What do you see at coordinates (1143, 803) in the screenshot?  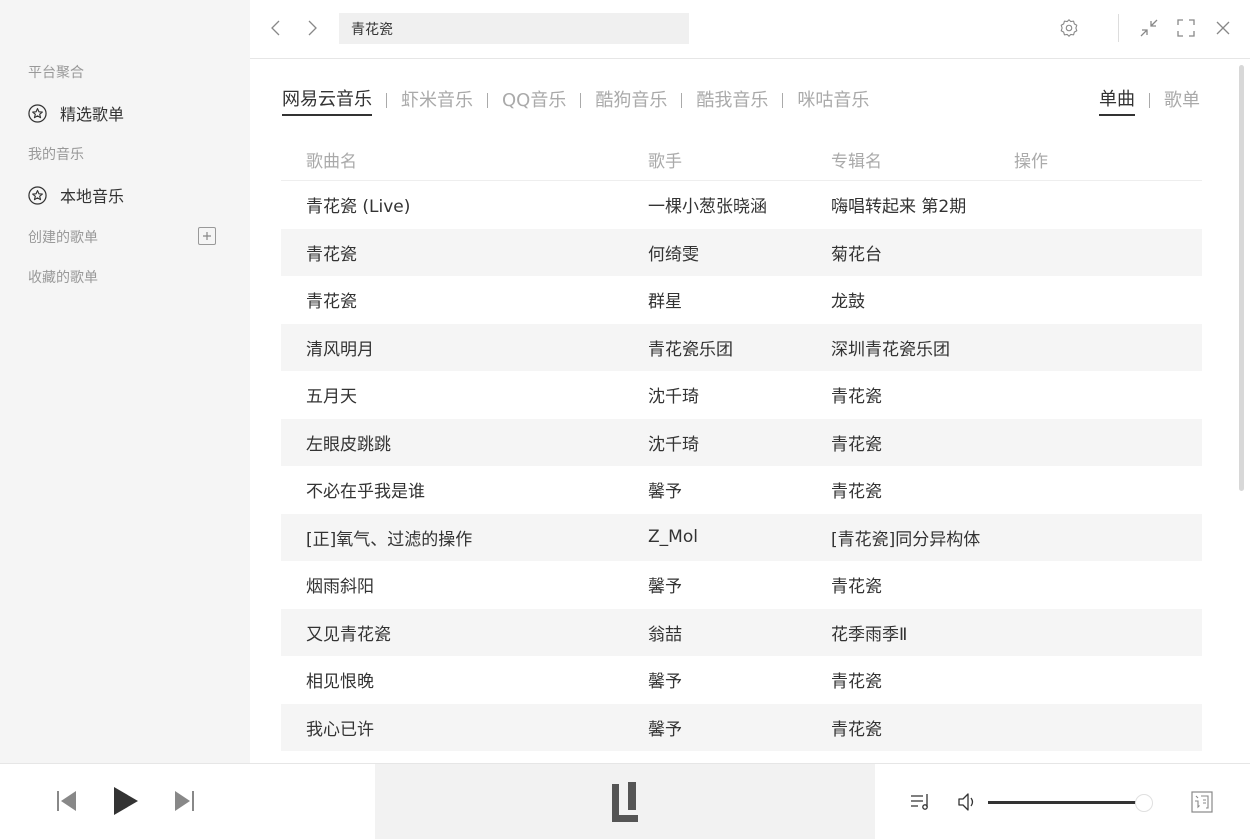 I see `volume-slider-knob` at bounding box center [1143, 803].